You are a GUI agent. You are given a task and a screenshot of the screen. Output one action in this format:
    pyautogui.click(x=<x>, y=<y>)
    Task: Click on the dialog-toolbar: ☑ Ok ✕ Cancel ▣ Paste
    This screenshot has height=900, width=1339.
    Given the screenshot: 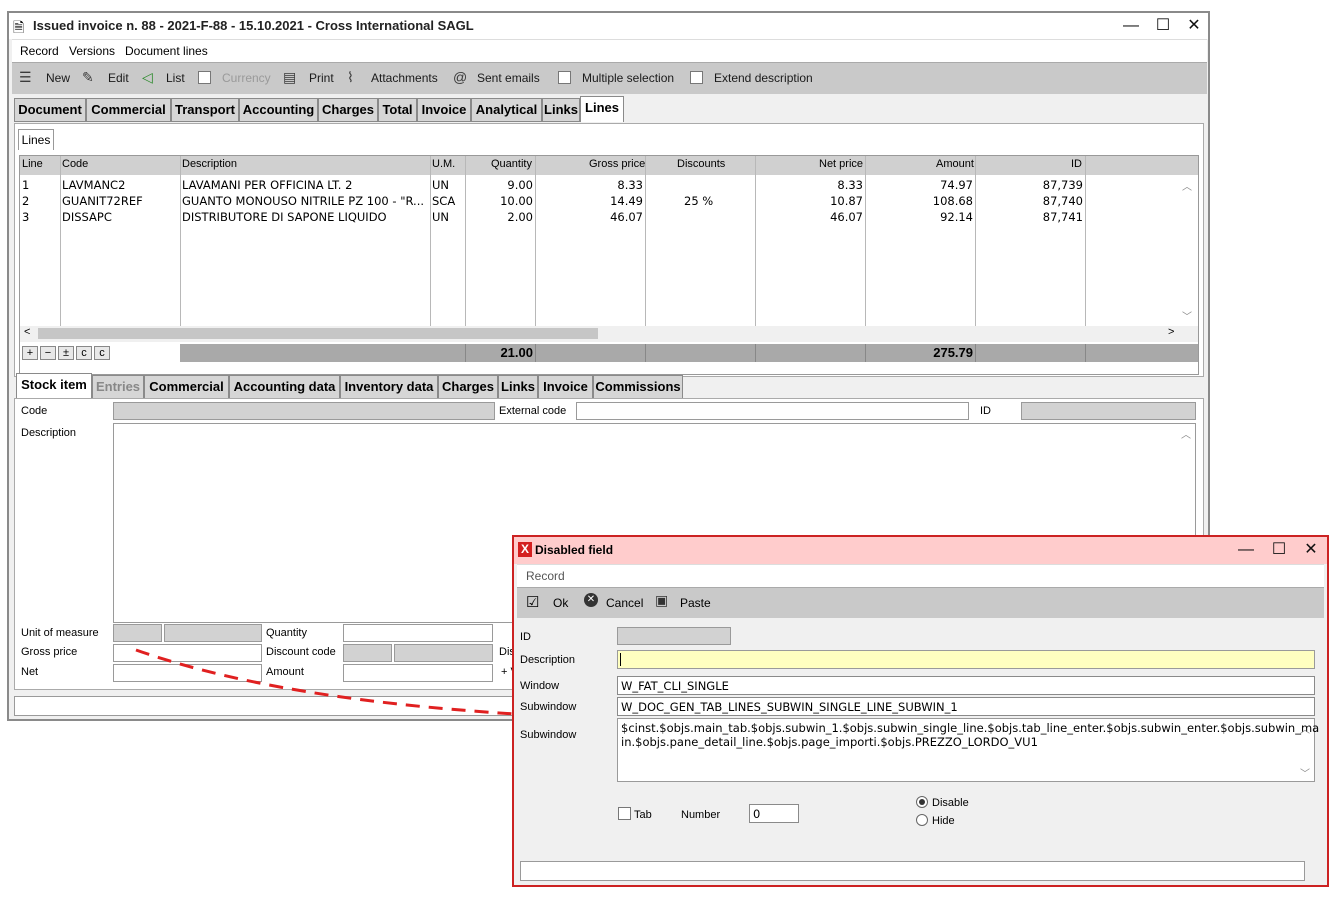 What is the action you would take?
    pyautogui.click(x=920, y=602)
    